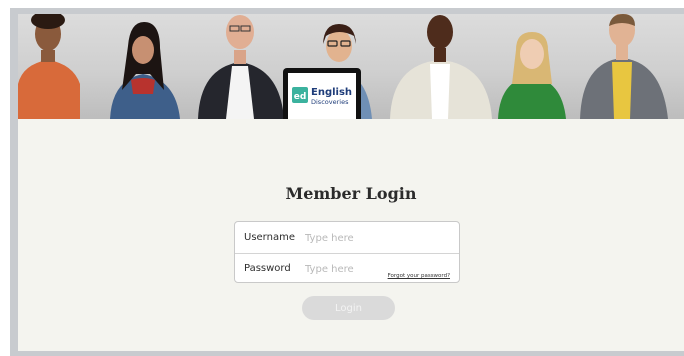  Describe the element at coordinates (419, 276) in the screenshot. I see `forgot-password-link: Forgot your password?` at that location.